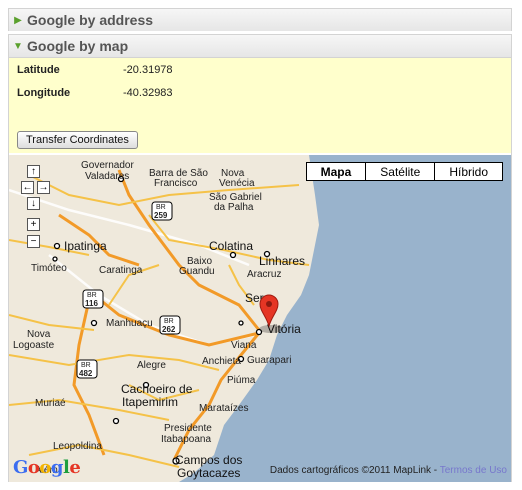 The width and height of the screenshot is (522, 490). I want to click on svg-text: 259, so click(161, 215).